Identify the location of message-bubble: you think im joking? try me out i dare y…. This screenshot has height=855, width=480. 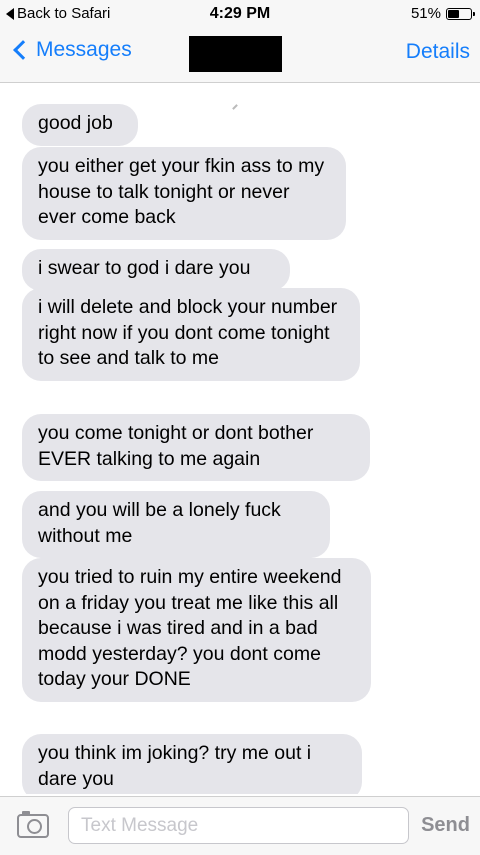
(192, 764).